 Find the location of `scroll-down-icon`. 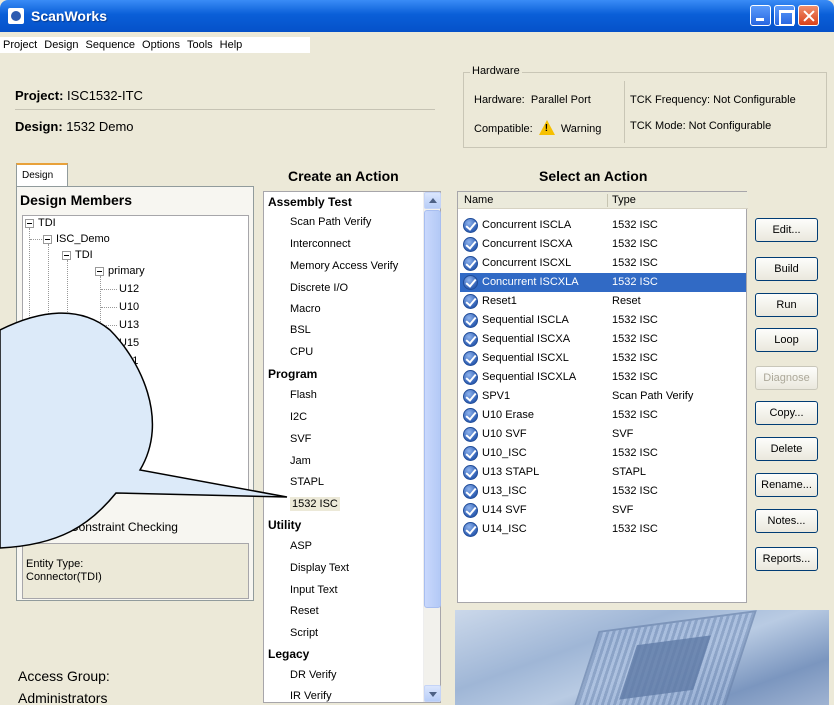

scroll-down-icon is located at coordinates (432, 693).